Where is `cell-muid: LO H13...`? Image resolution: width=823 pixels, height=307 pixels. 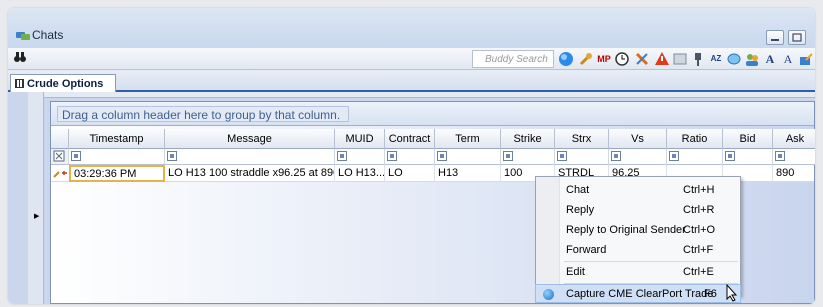
cell-muid: LO H13... is located at coordinates (360, 173).